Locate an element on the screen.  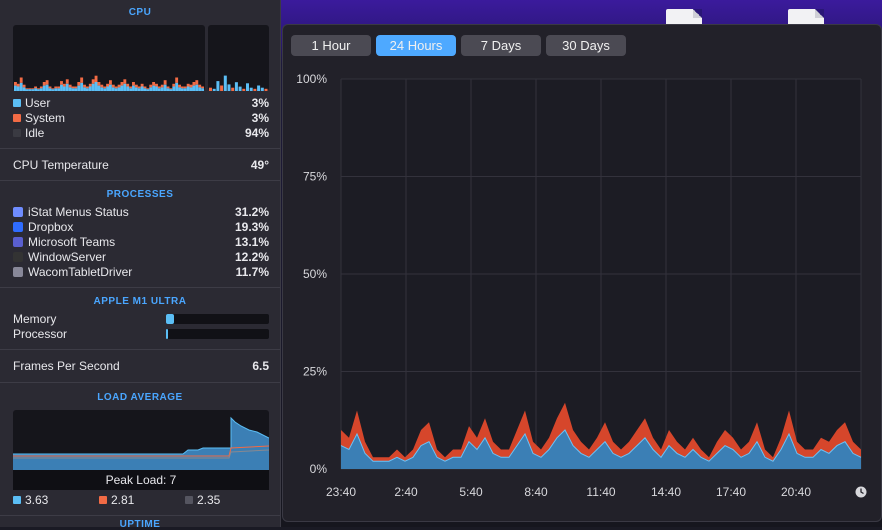
cpu-system-label: System is located at coordinates (45, 118).